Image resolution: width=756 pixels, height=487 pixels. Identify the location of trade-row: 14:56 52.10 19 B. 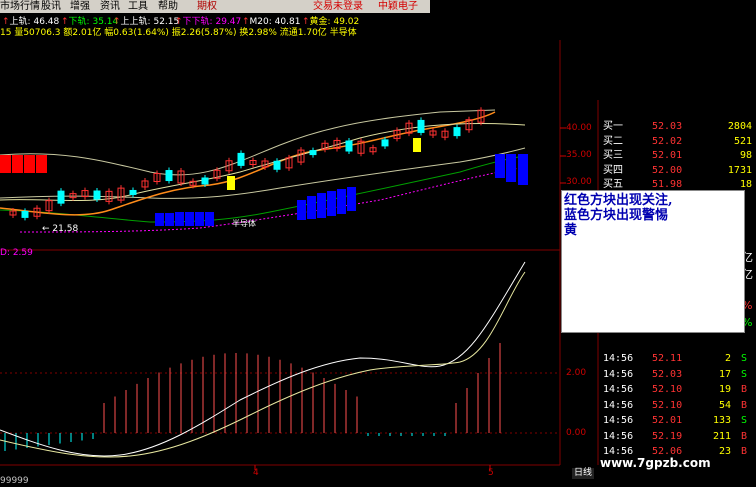
(668, 389).